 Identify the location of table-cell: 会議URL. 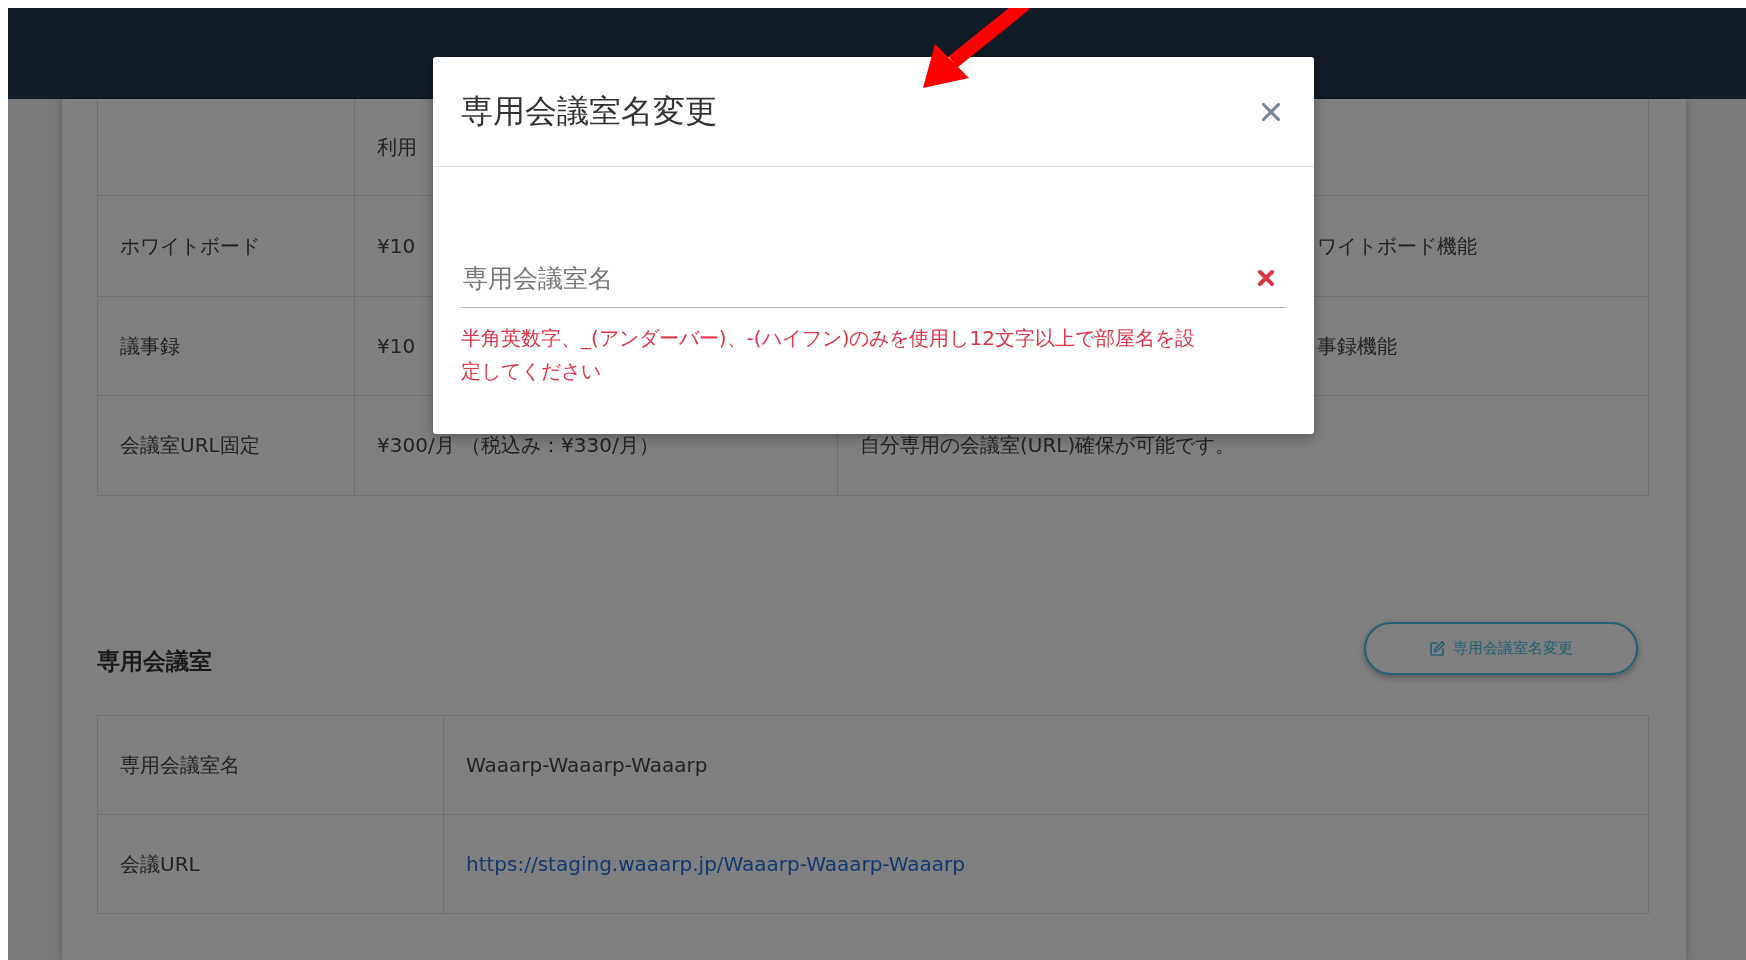
(160, 864).